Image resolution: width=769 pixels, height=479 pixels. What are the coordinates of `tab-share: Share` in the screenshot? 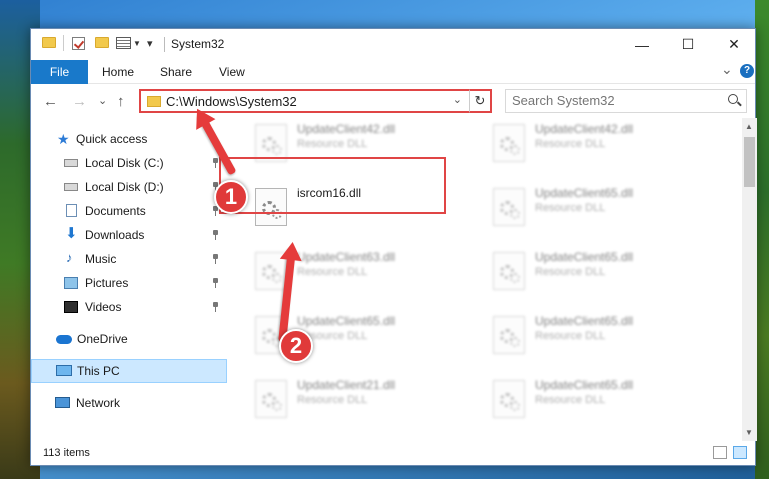 It's located at (176, 72).